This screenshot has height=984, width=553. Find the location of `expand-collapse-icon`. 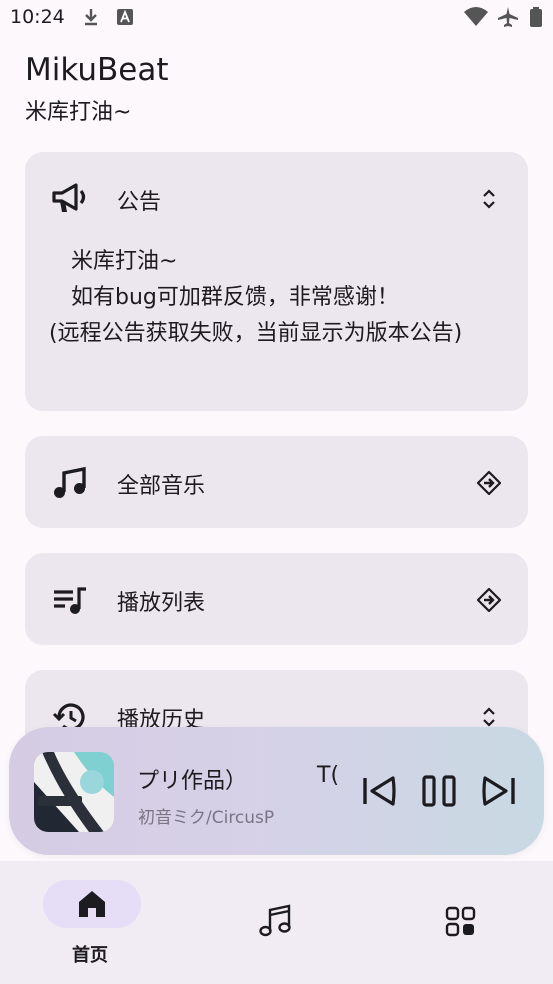

expand-collapse-icon is located at coordinates (489, 199).